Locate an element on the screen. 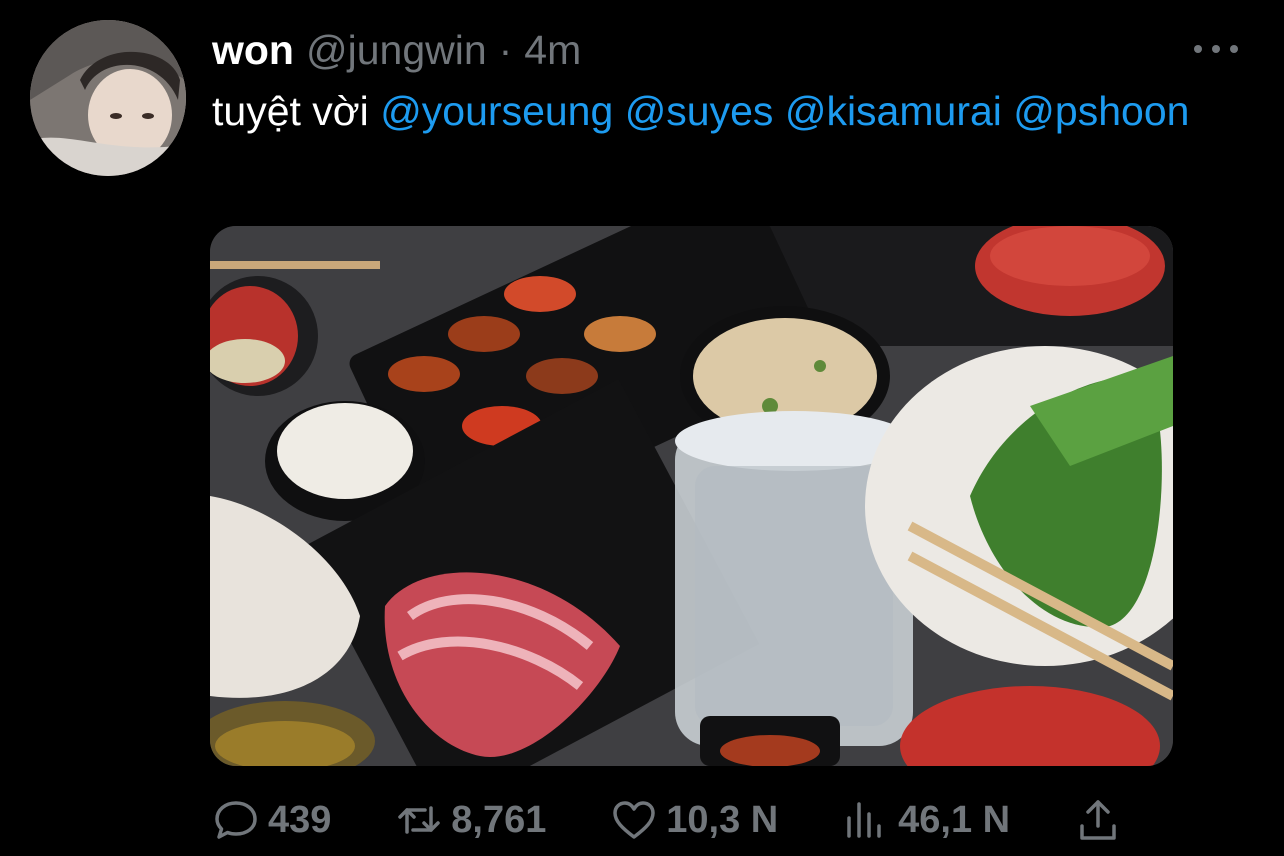 The height and width of the screenshot is (856, 1284). avatar is located at coordinates (108, 98).